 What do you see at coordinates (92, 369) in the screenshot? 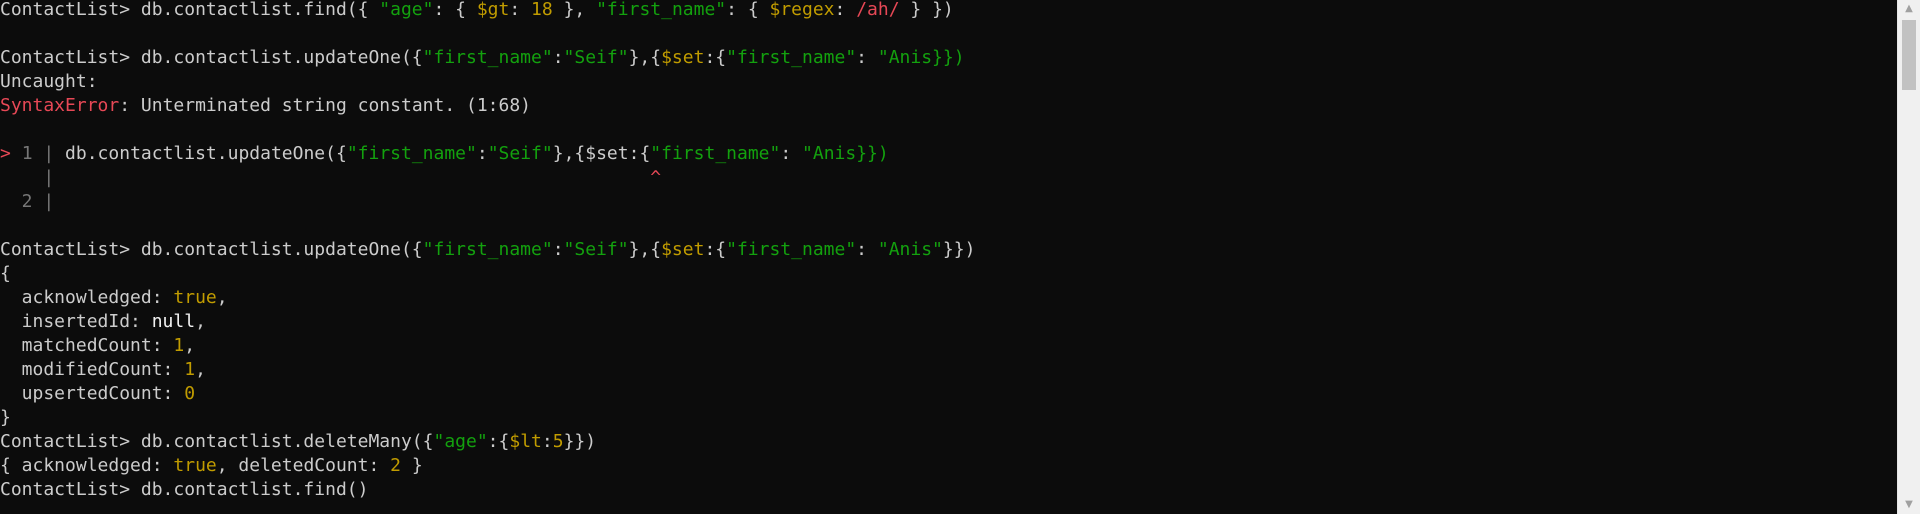
I see `terminal-token: modifiedCount:` at bounding box center [92, 369].